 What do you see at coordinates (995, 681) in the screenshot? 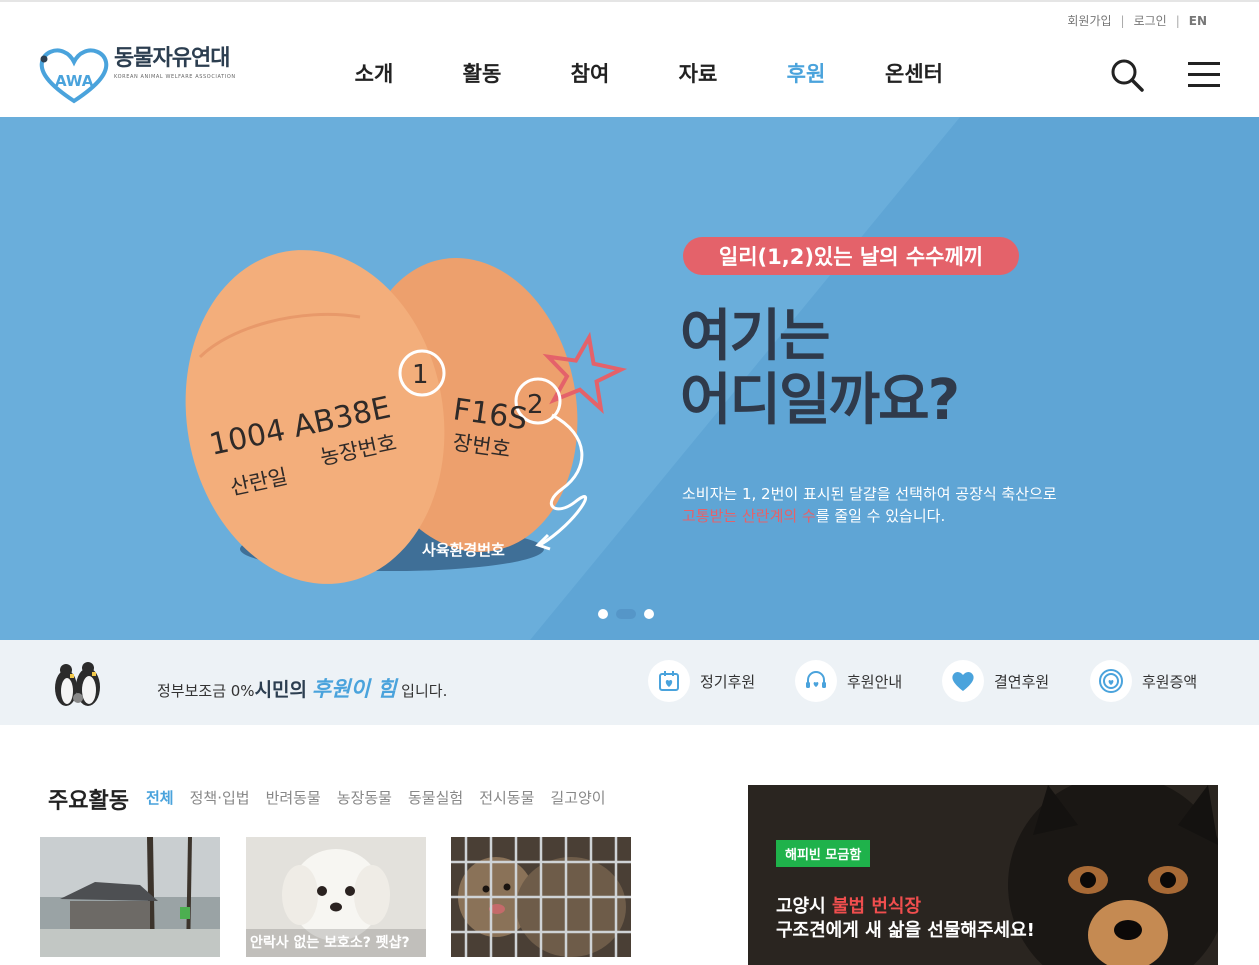
I see `sponsorship-button: 결연후원` at bounding box center [995, 681].